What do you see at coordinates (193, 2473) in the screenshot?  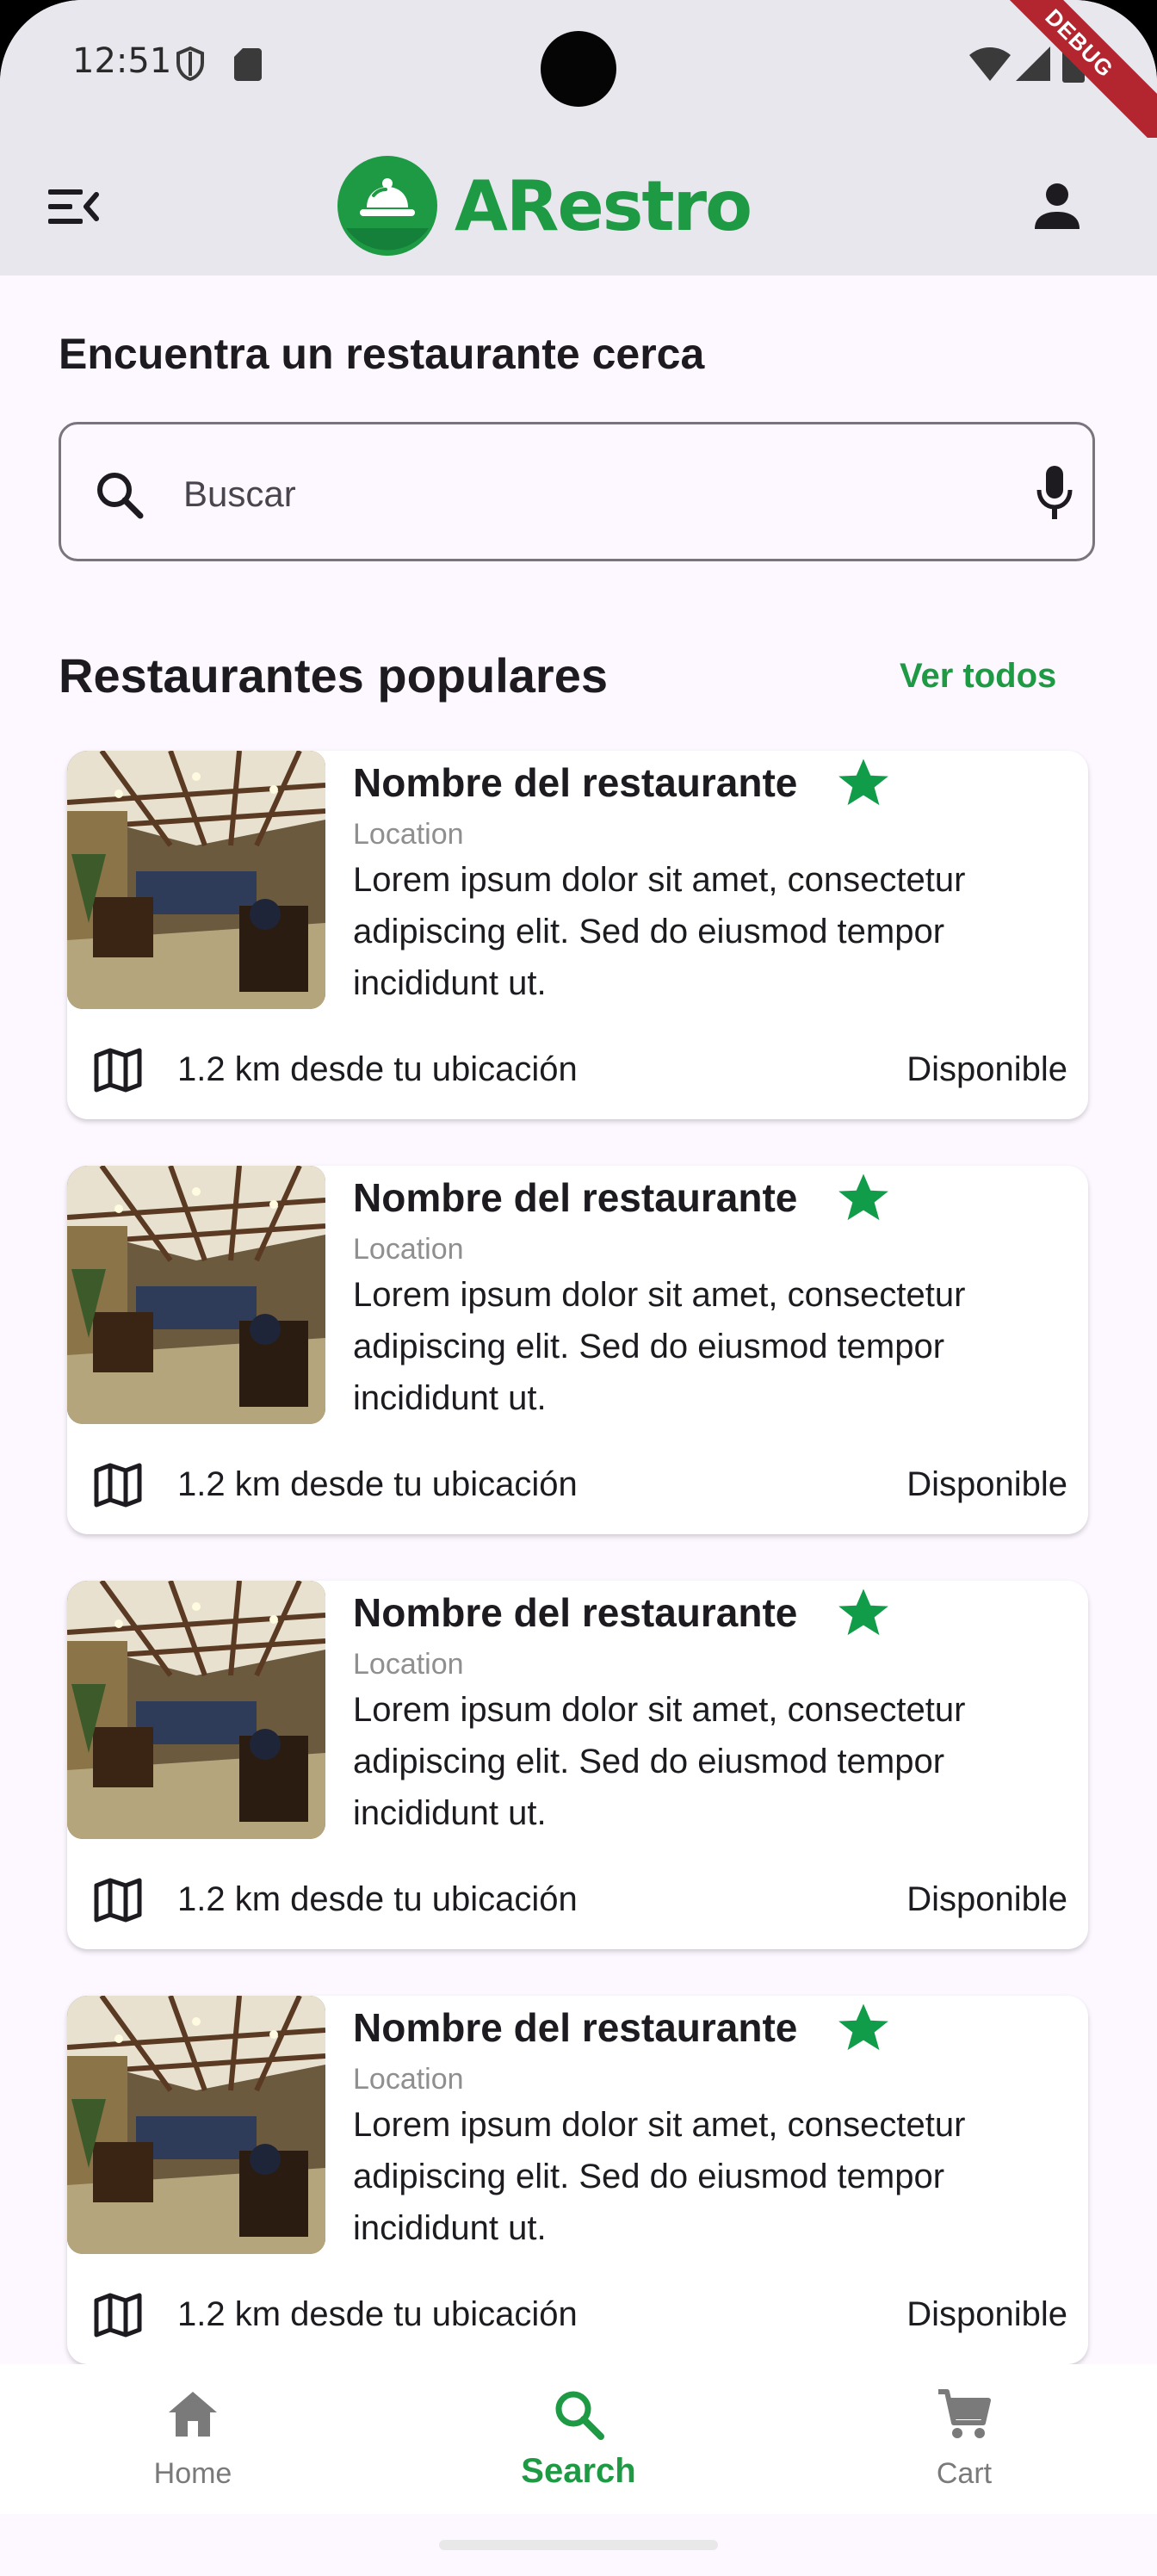 I see `nav-home-label: Home` at bounding box center [193, 2473].